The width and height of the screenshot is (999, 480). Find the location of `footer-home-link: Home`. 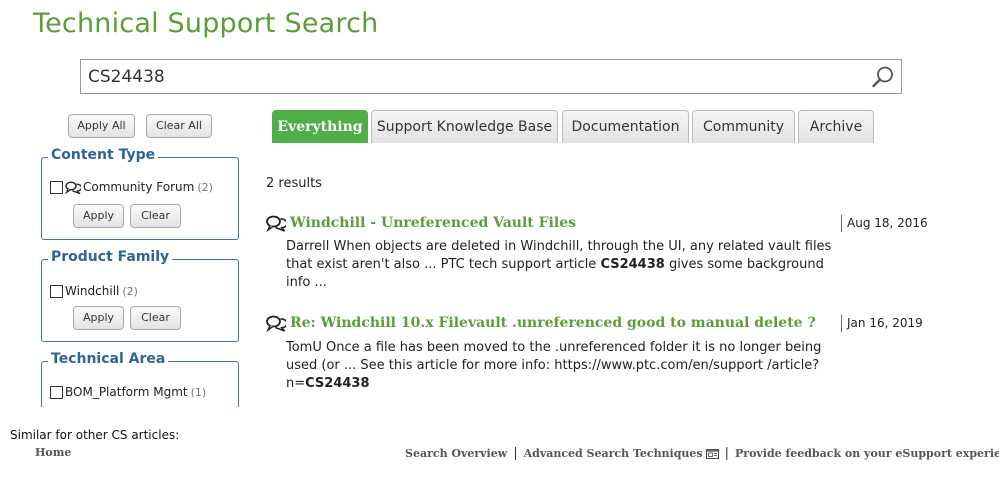

footer-home-link: Home is located at coordinates (53, 452).